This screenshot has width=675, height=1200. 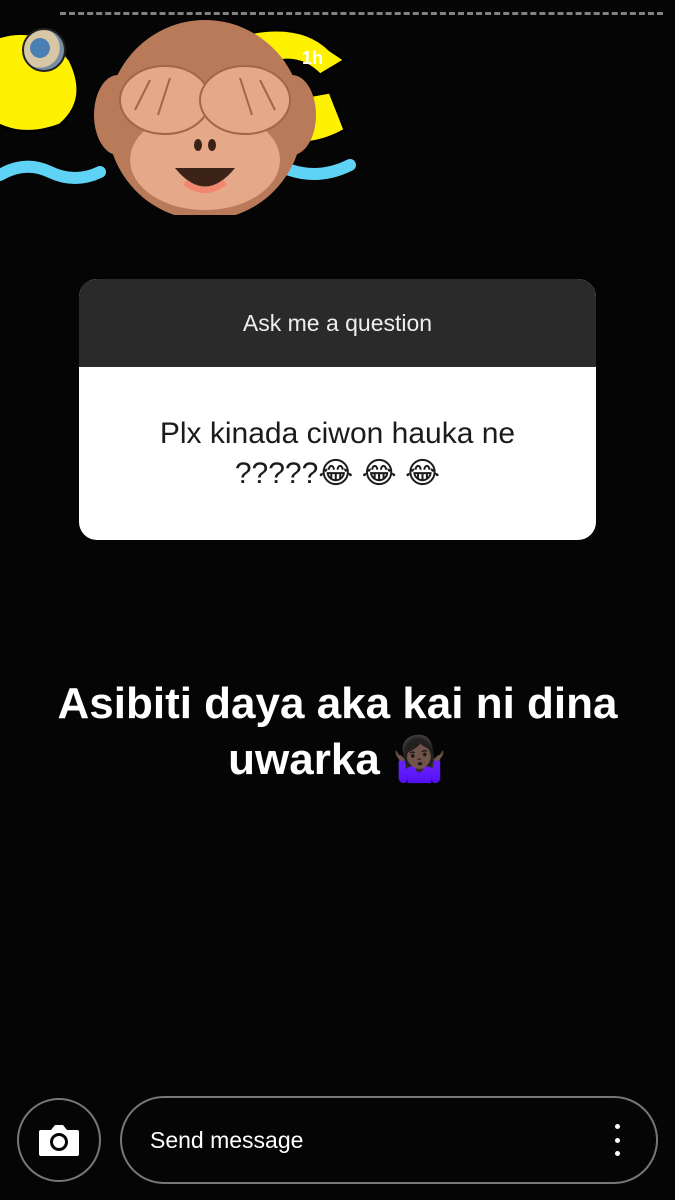 I want to click on question-sticker-header: Ask me a question, so click(x=337, y=323).